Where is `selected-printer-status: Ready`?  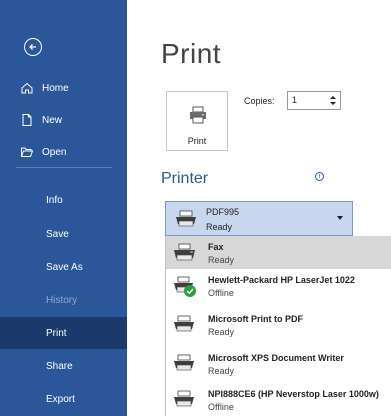 selected-printer-status: Ready is located at coordinates (219, 227).